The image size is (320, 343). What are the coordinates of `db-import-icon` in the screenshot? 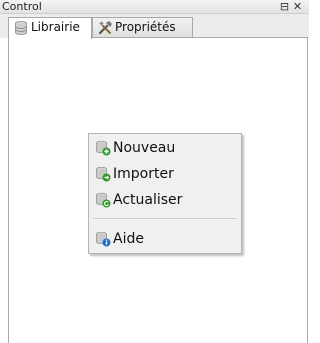 It's located at (103, 174).